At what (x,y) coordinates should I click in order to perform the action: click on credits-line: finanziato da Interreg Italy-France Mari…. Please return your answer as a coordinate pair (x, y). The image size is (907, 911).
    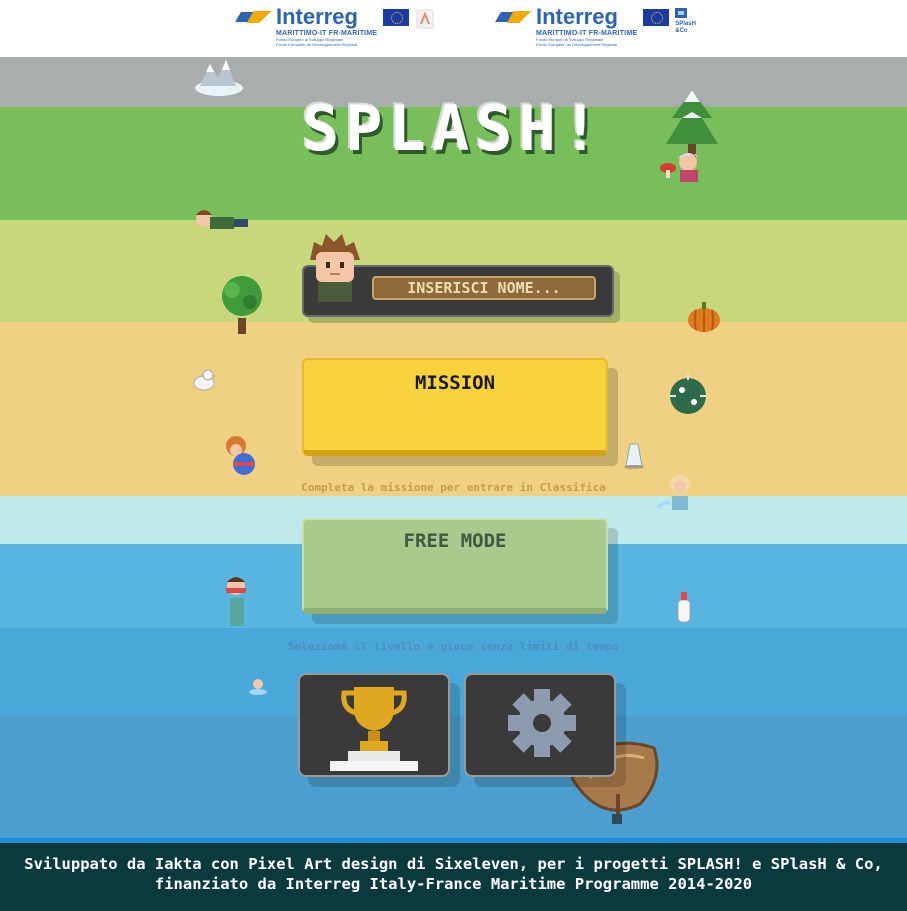
    Looking at the image, I should click on (453, 884).